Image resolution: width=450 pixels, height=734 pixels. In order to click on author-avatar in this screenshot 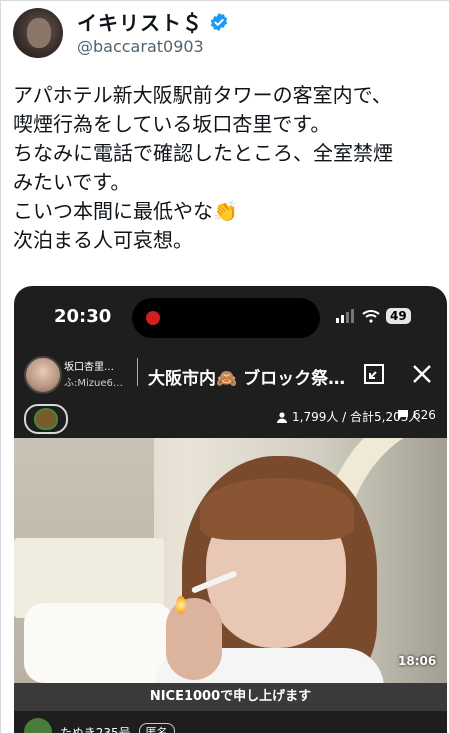, I will do `click(38, 33)`.